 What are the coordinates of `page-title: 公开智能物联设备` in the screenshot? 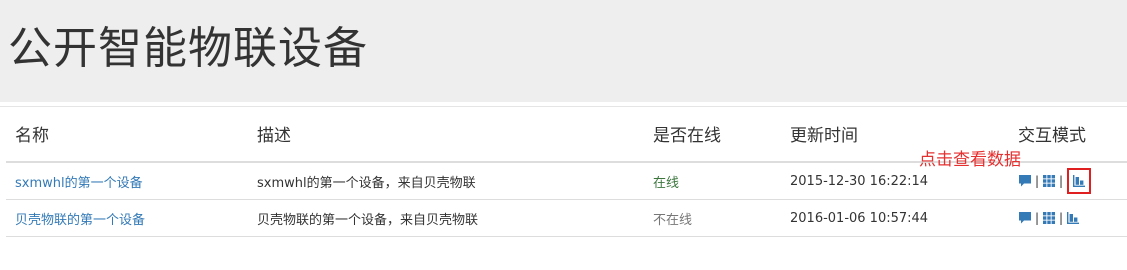 It's located at (188, 48).